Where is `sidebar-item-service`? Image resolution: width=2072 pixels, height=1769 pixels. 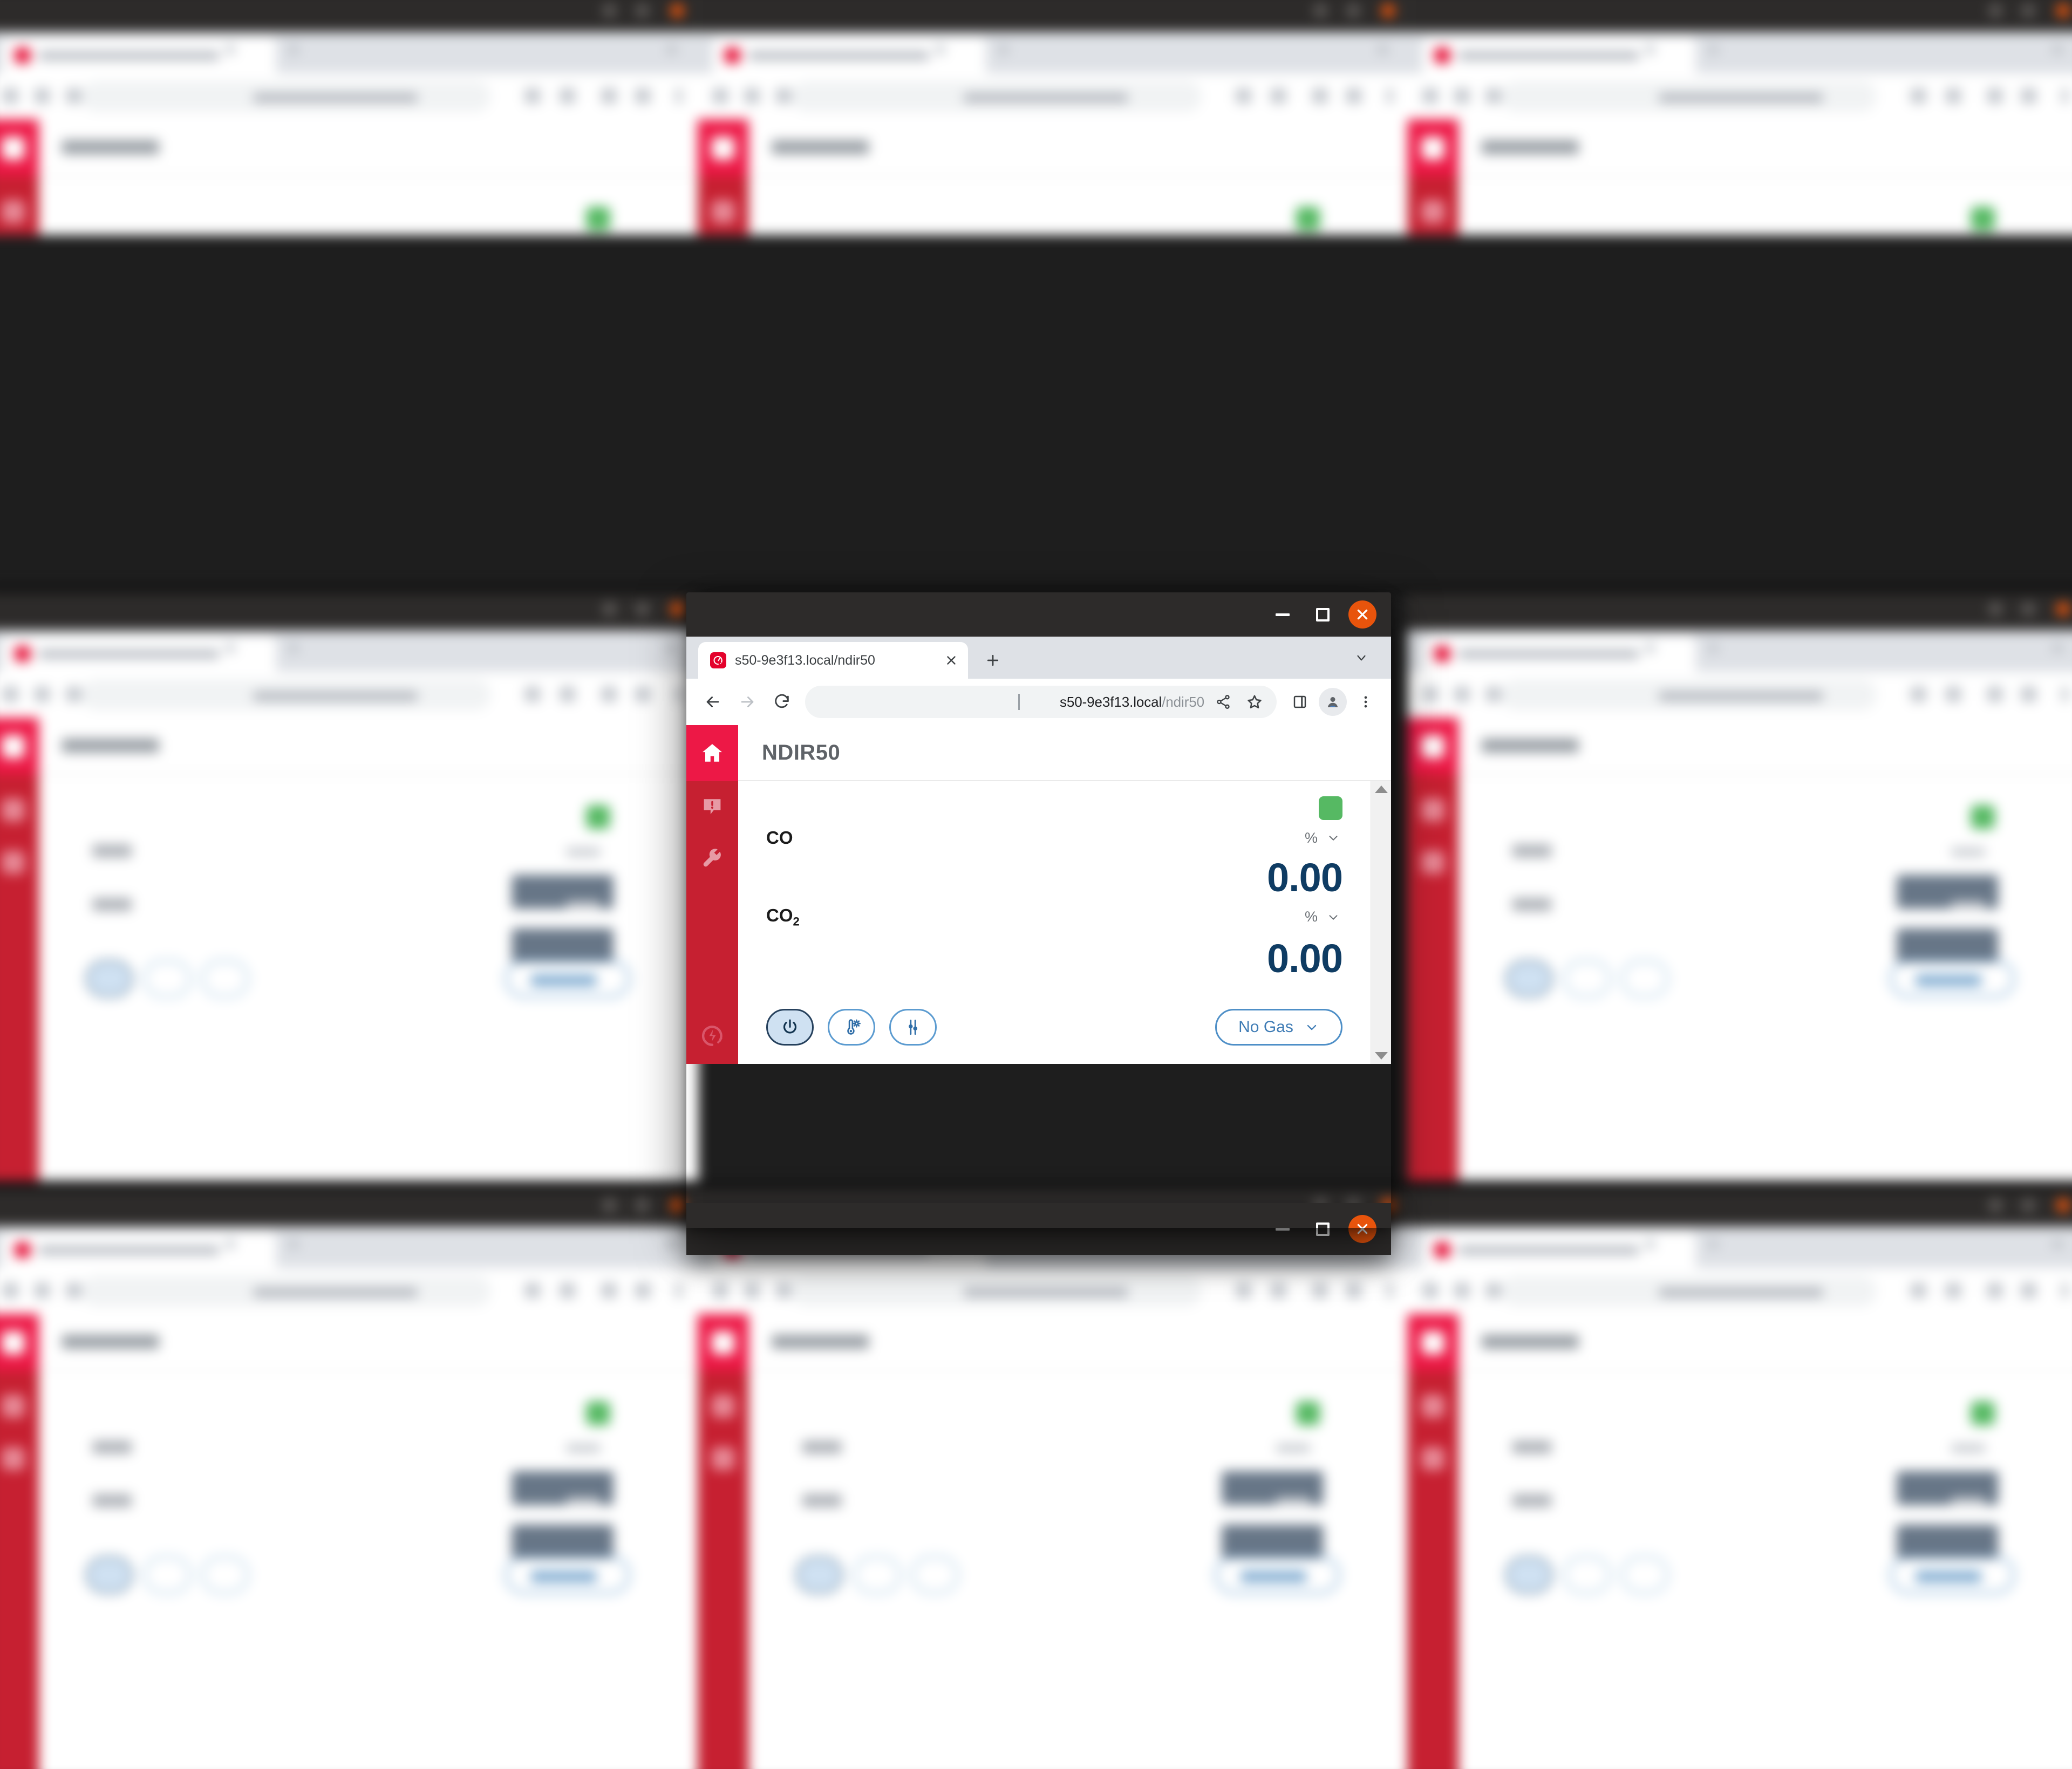
sidebar-item-service is located at coordinates (712, 859).